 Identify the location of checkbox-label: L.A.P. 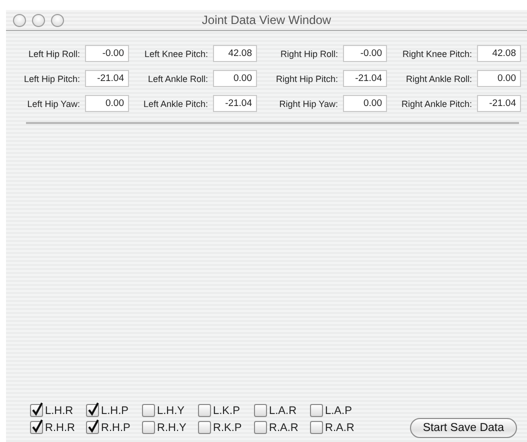
(338, 410).